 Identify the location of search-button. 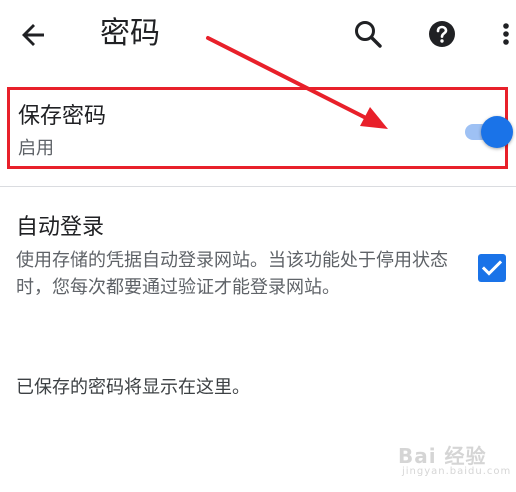
(368, 34).